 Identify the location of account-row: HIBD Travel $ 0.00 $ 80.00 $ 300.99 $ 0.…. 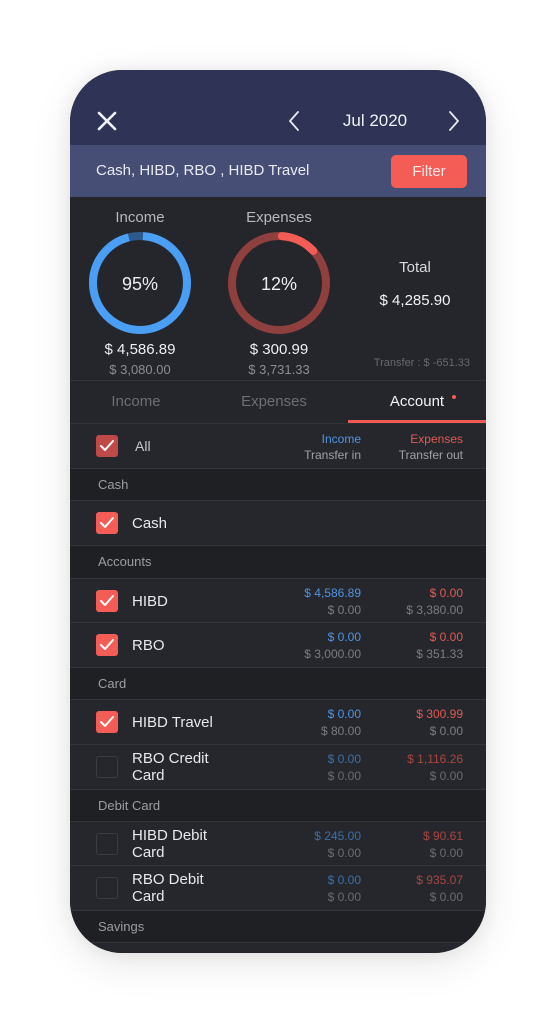
(278, 722).